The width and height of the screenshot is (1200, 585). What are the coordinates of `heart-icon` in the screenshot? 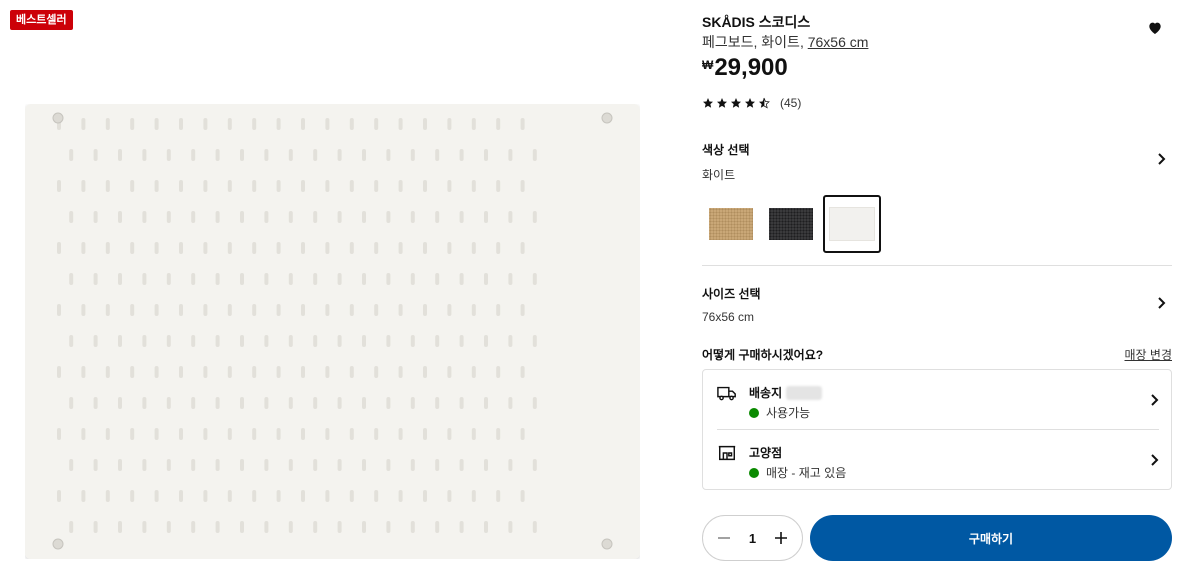 It's located at (1155, 28).